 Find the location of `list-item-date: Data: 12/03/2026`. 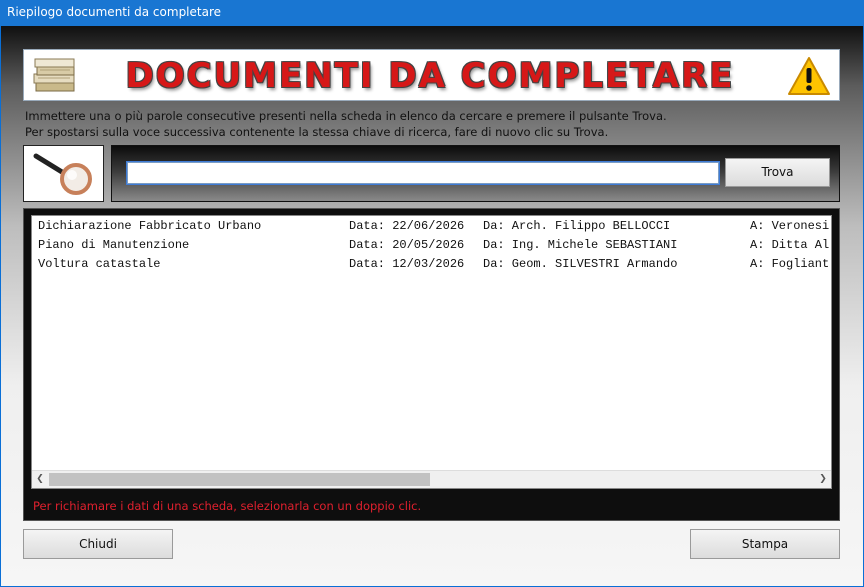

list-item-date: Data: 12/03/2026 is located at coordinates (407, 264).